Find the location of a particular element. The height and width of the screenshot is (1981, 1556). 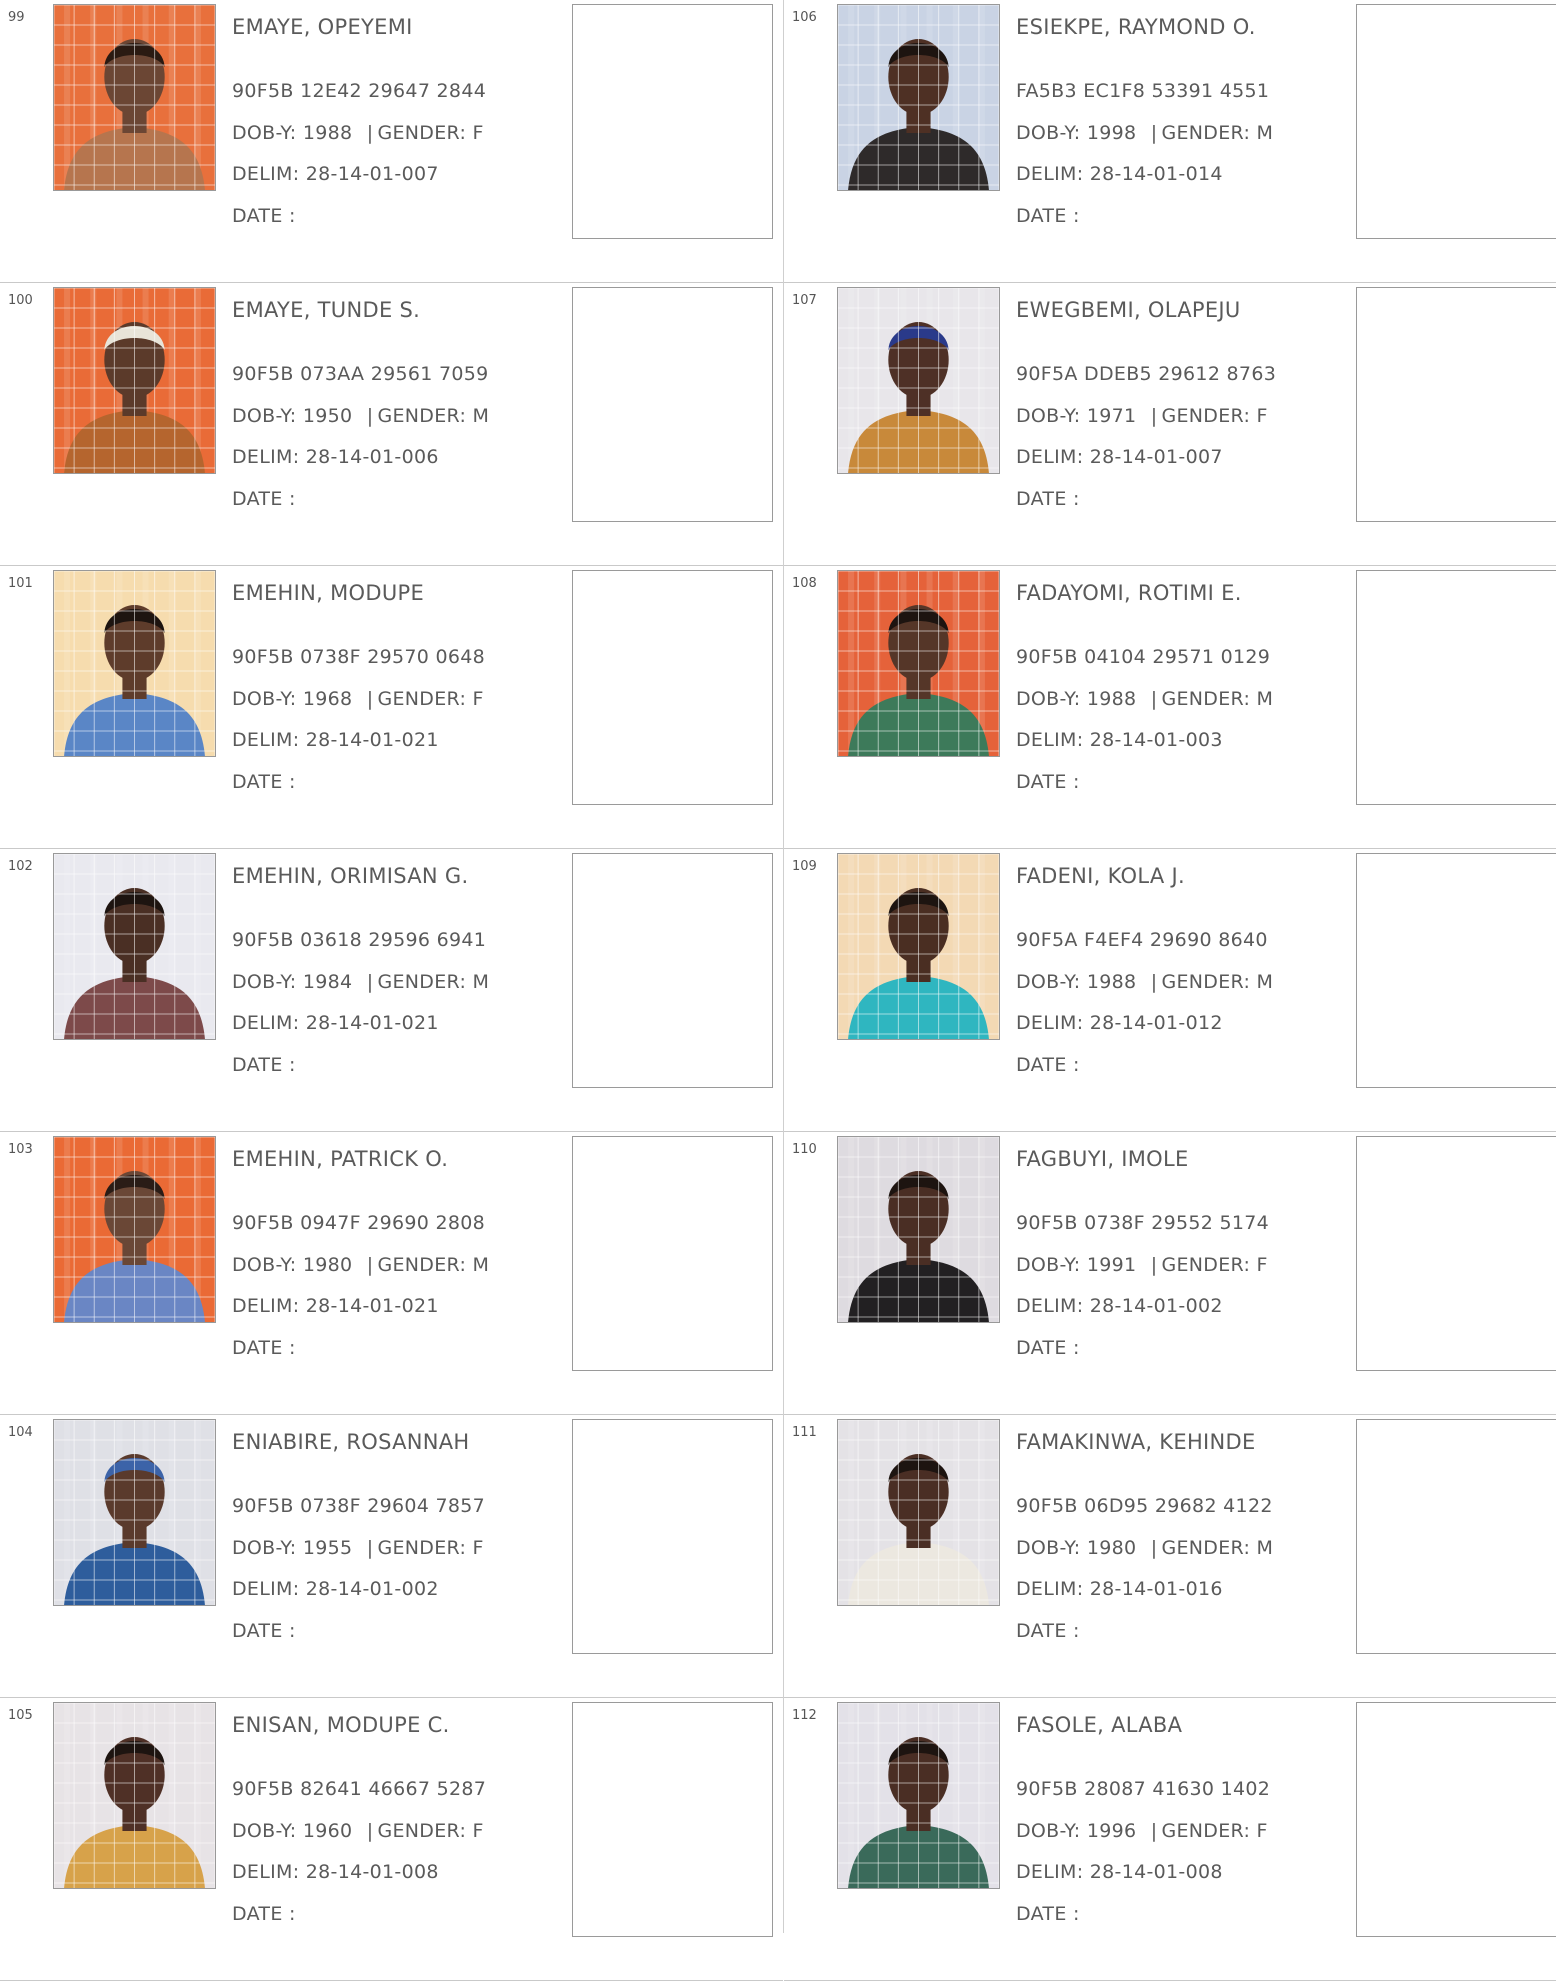

voter-name: ENIABIRE, ROSANNAH is located at coordinates (351, 1442).